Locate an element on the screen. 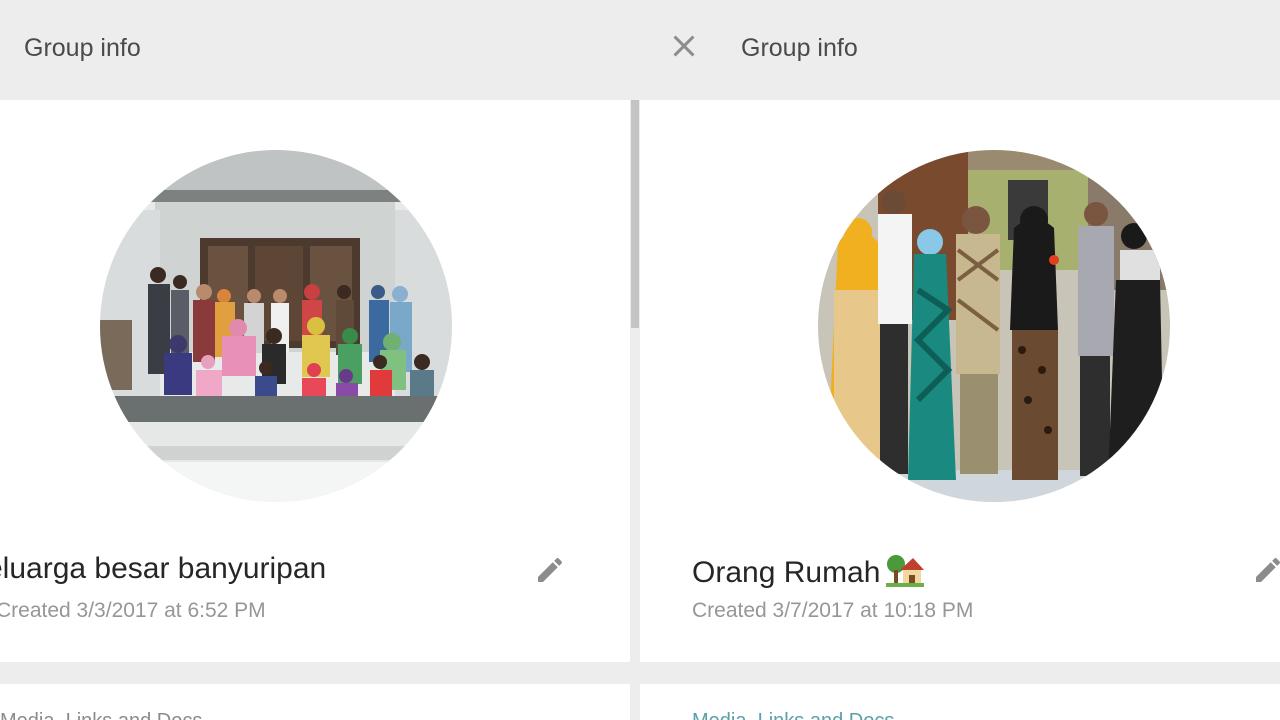 The width and height of the screenshot is (1280, 720). group-name: Orang Rumah is located at coordinates (808, 571).